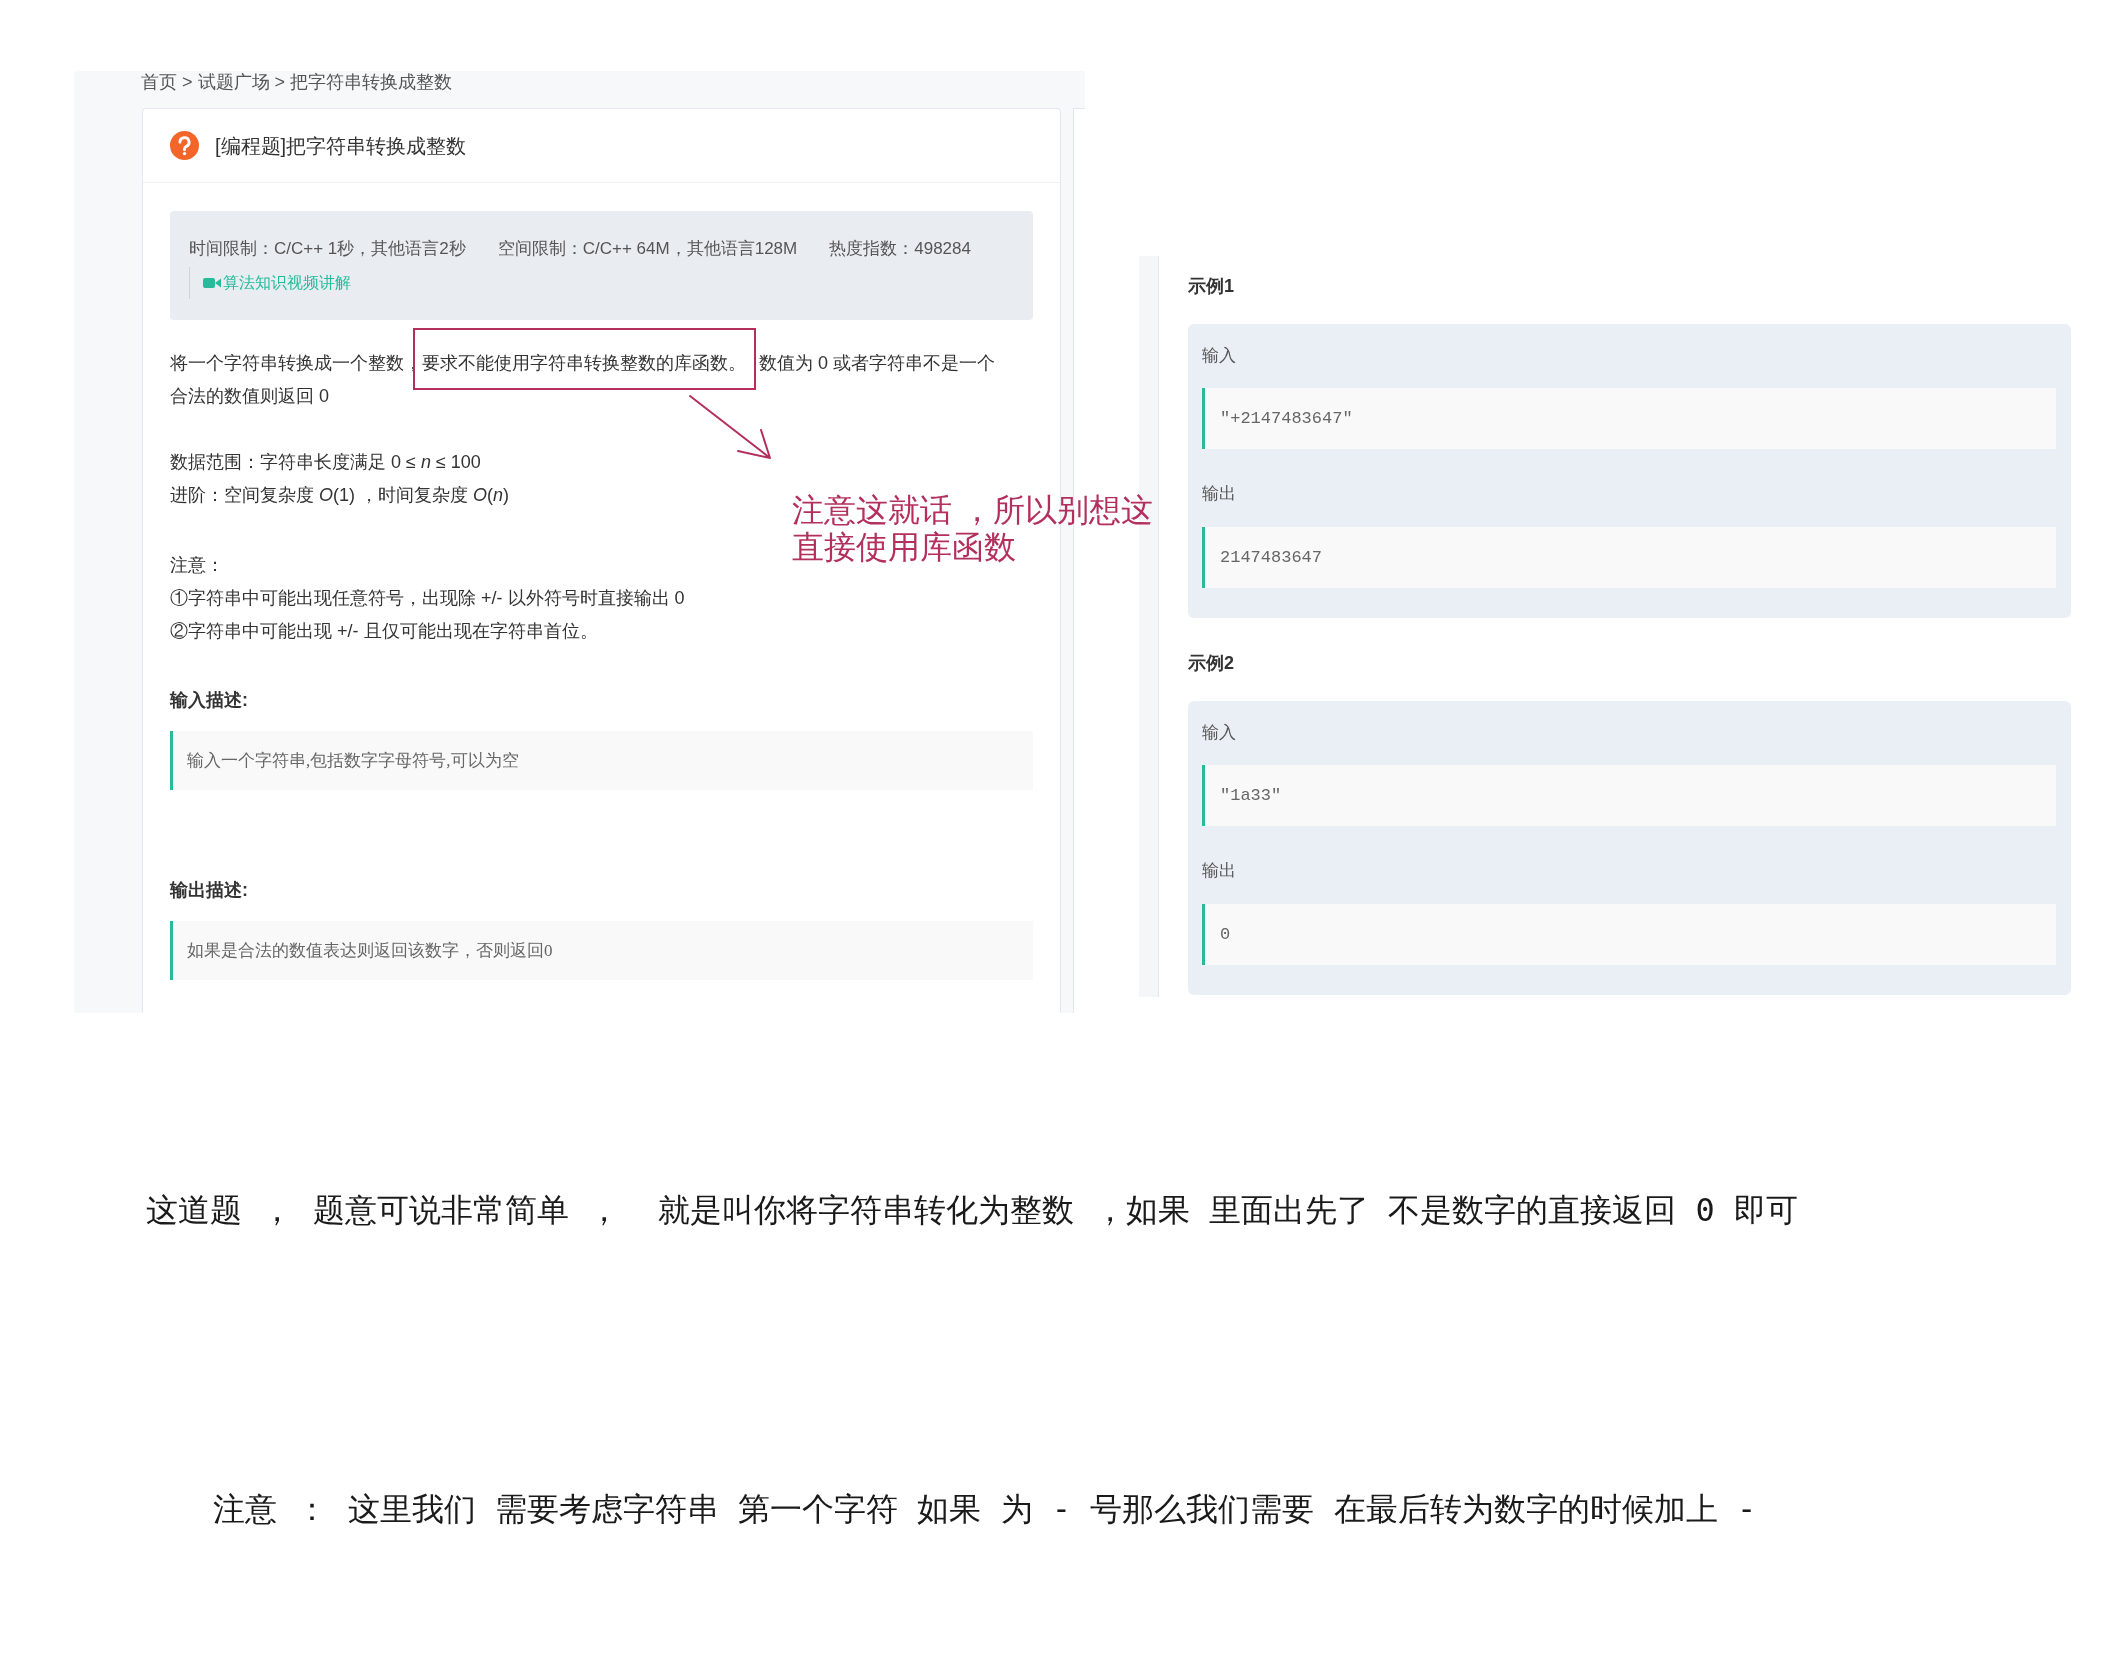 This screenshot has width=2113, height=1665. I want to click on annotation-note: 注意这就话 ，所以别想这直接使用库函数, so click(973, 529).